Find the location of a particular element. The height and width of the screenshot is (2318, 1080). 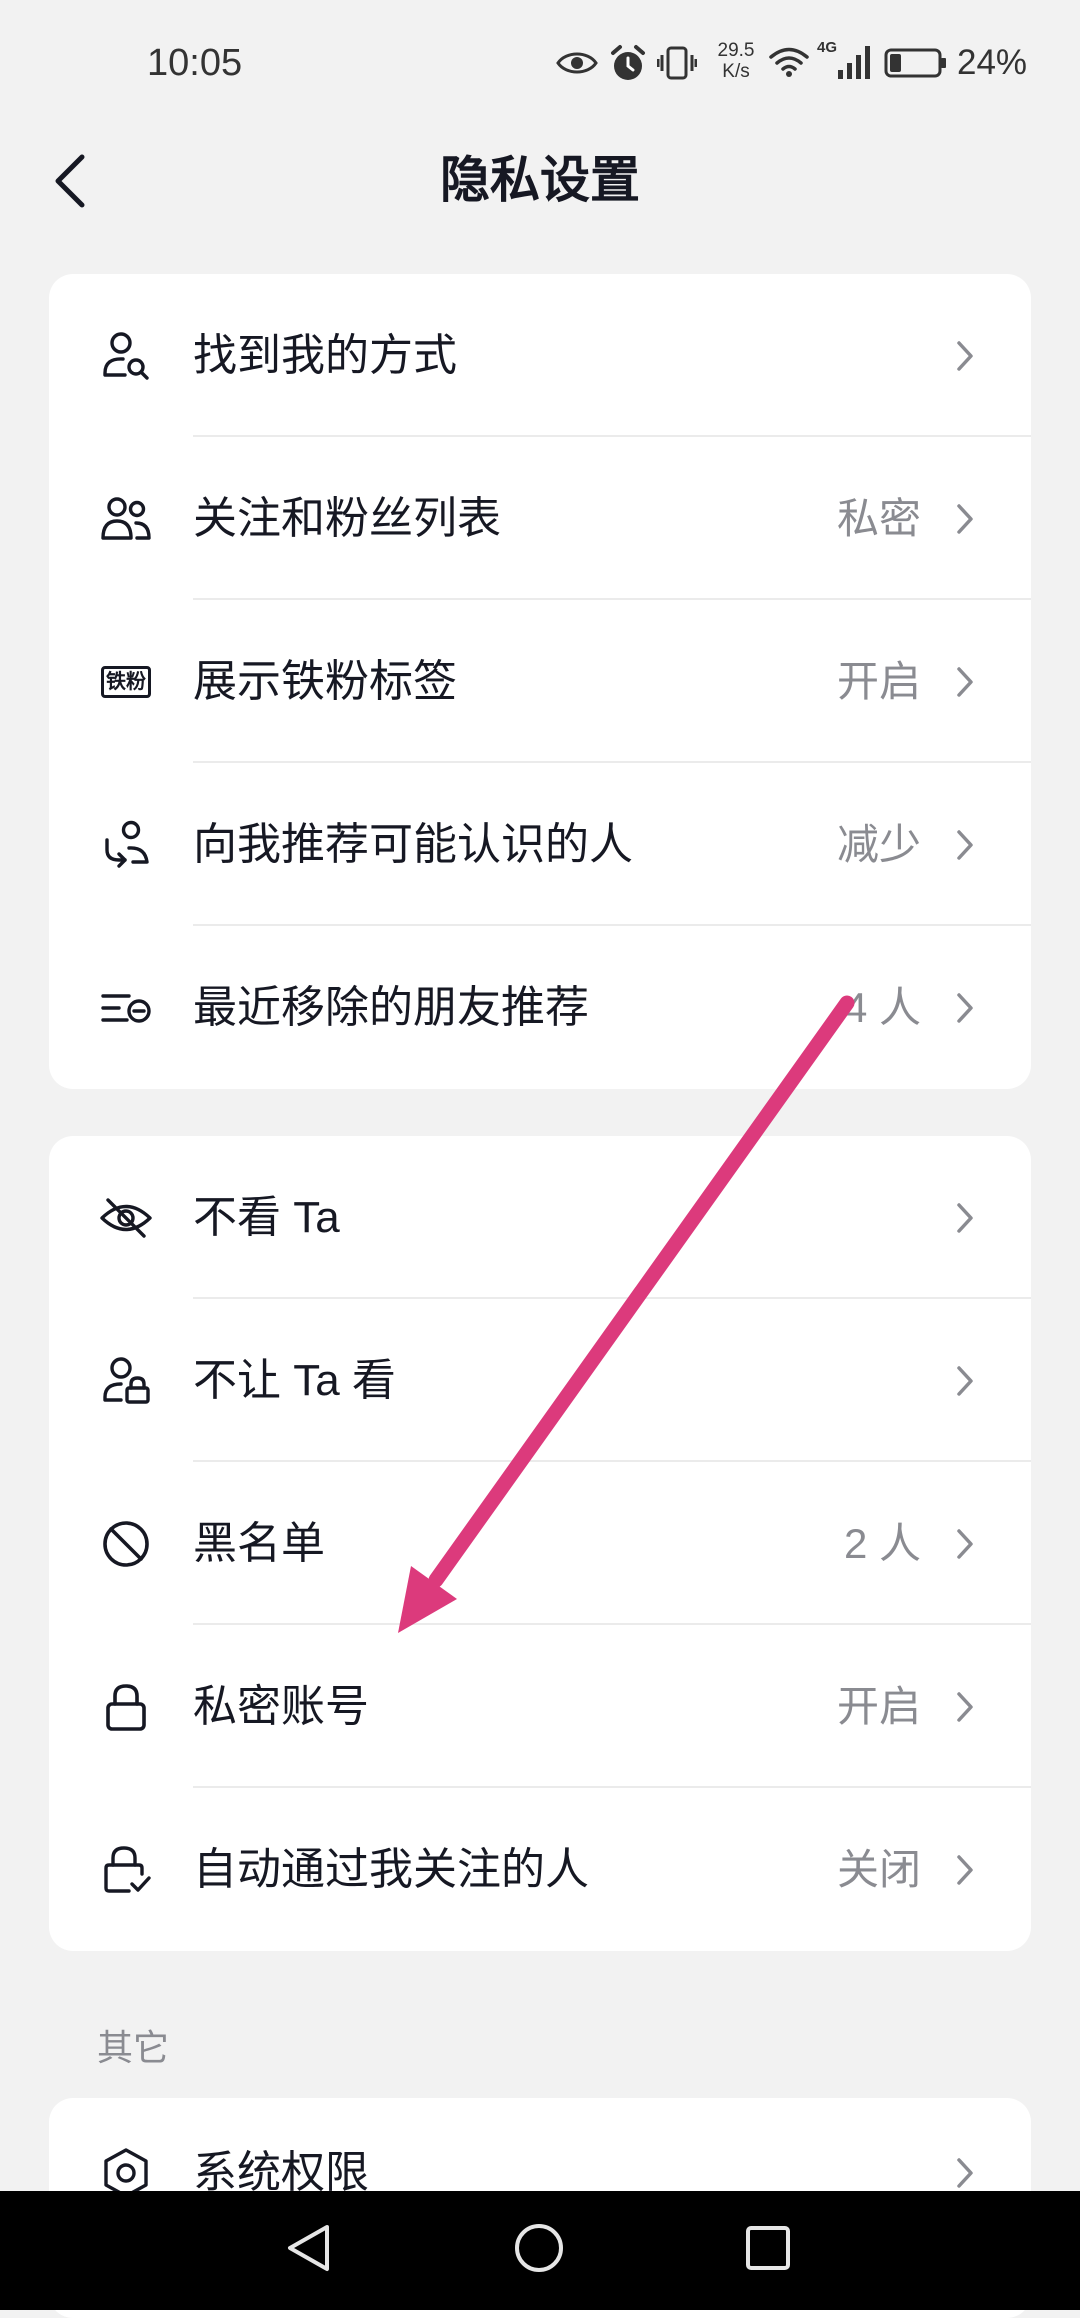

row-hide-my-content: 不让 Ta 看 is located at coordinates (540, 1380).